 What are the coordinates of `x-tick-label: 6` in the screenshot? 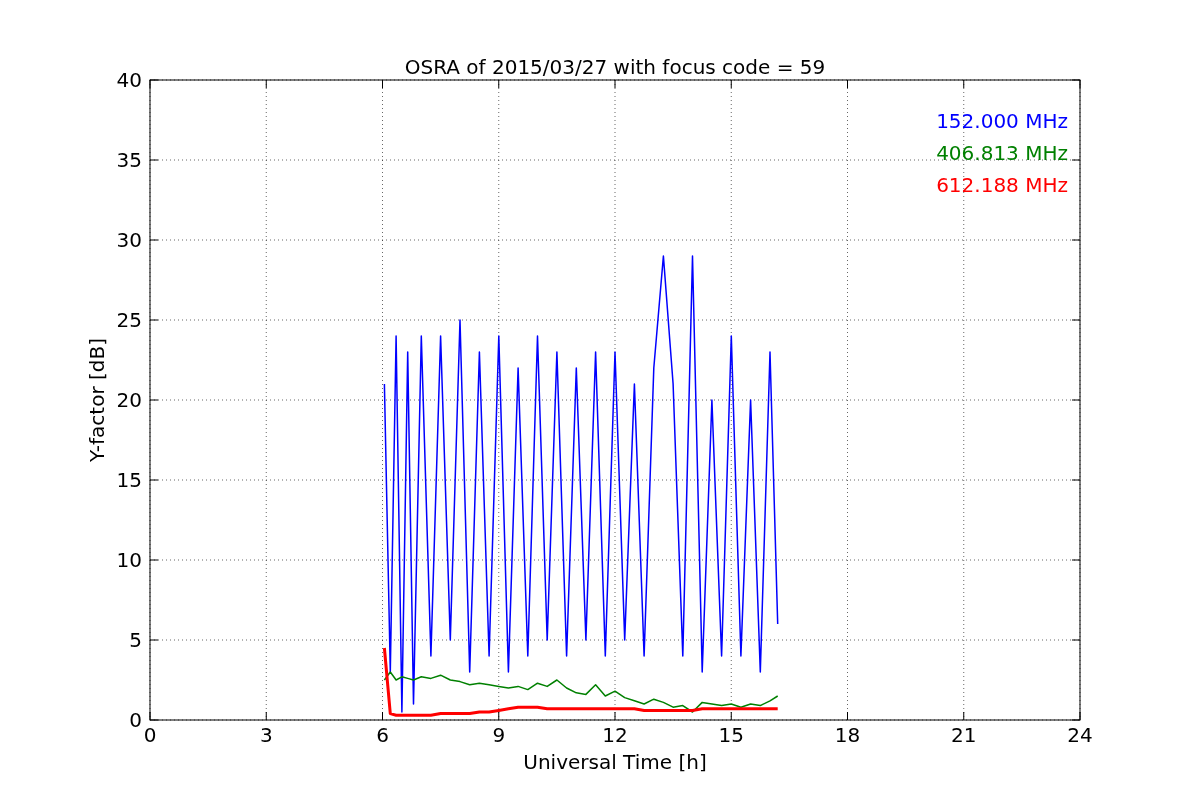 It's located at (382, 735).